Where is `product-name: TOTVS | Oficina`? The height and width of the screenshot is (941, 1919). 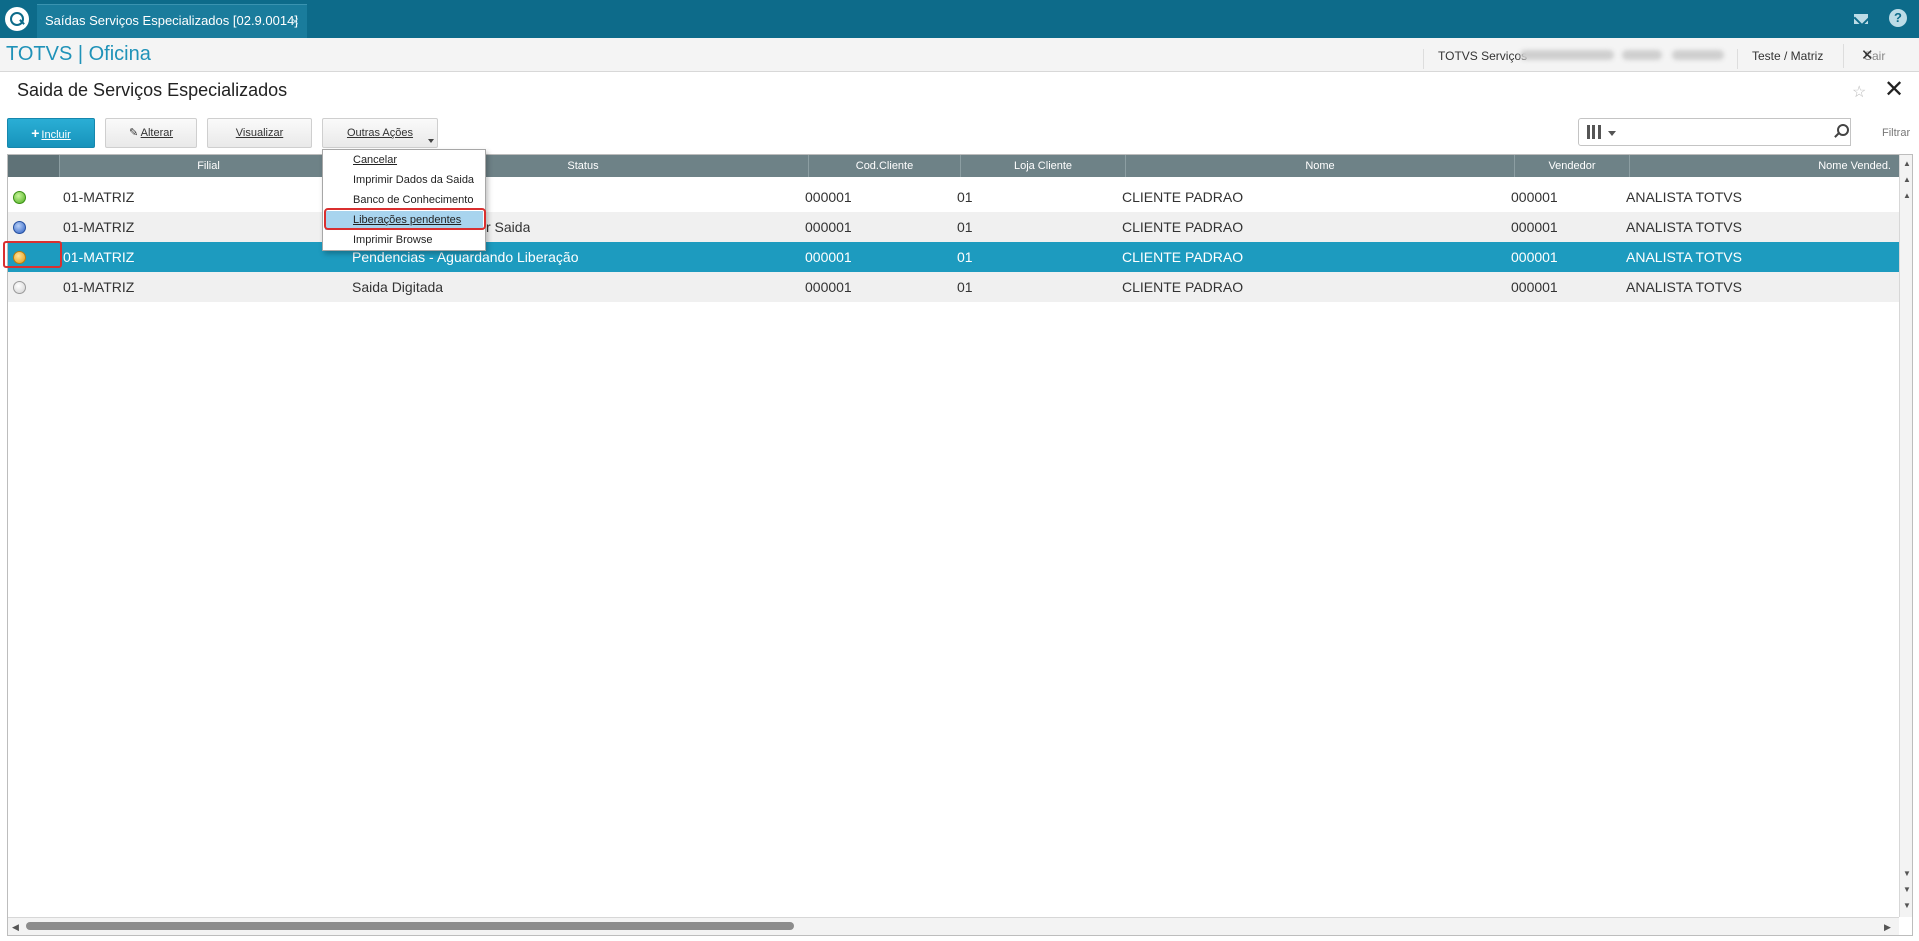 product-name: TOTVS | Oficina is located at coordinates (78, 54).